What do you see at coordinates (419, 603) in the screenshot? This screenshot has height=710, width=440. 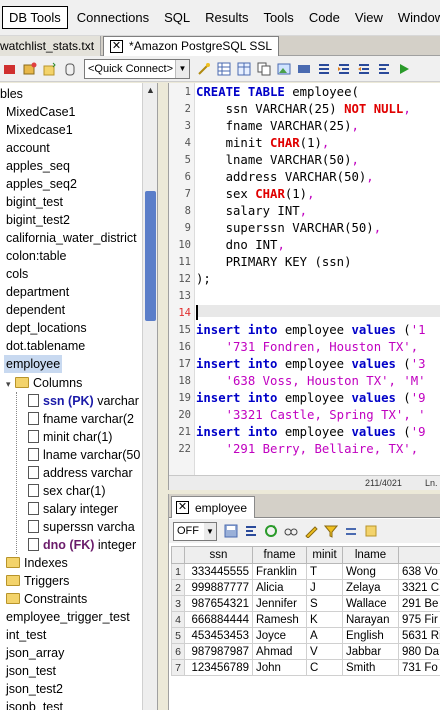 I see `cell-address: 291 Be` at bounding box center [419, 603].